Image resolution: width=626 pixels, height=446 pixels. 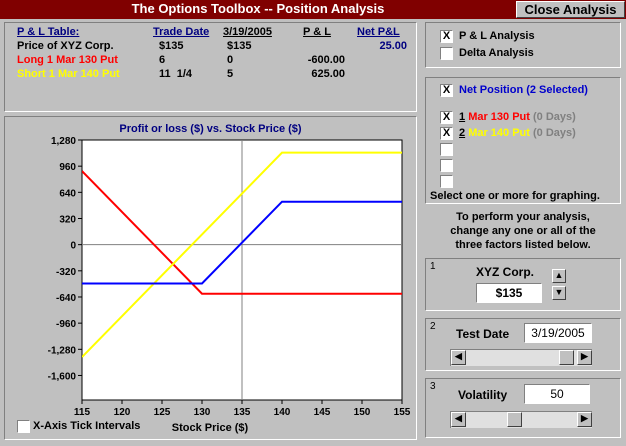 I want to click on position-1-name: Mar 130 Put, so click(x=499, y=117).